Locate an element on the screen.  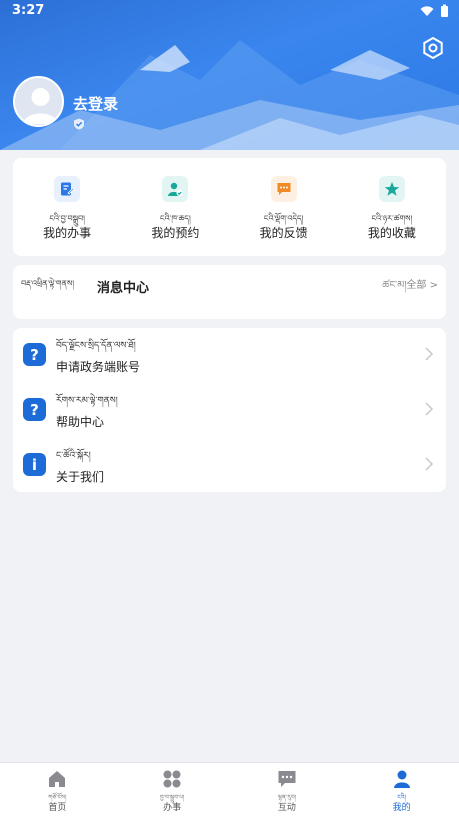
tab-mine: ངའི། 我的 is located at coordinates (401, 790).